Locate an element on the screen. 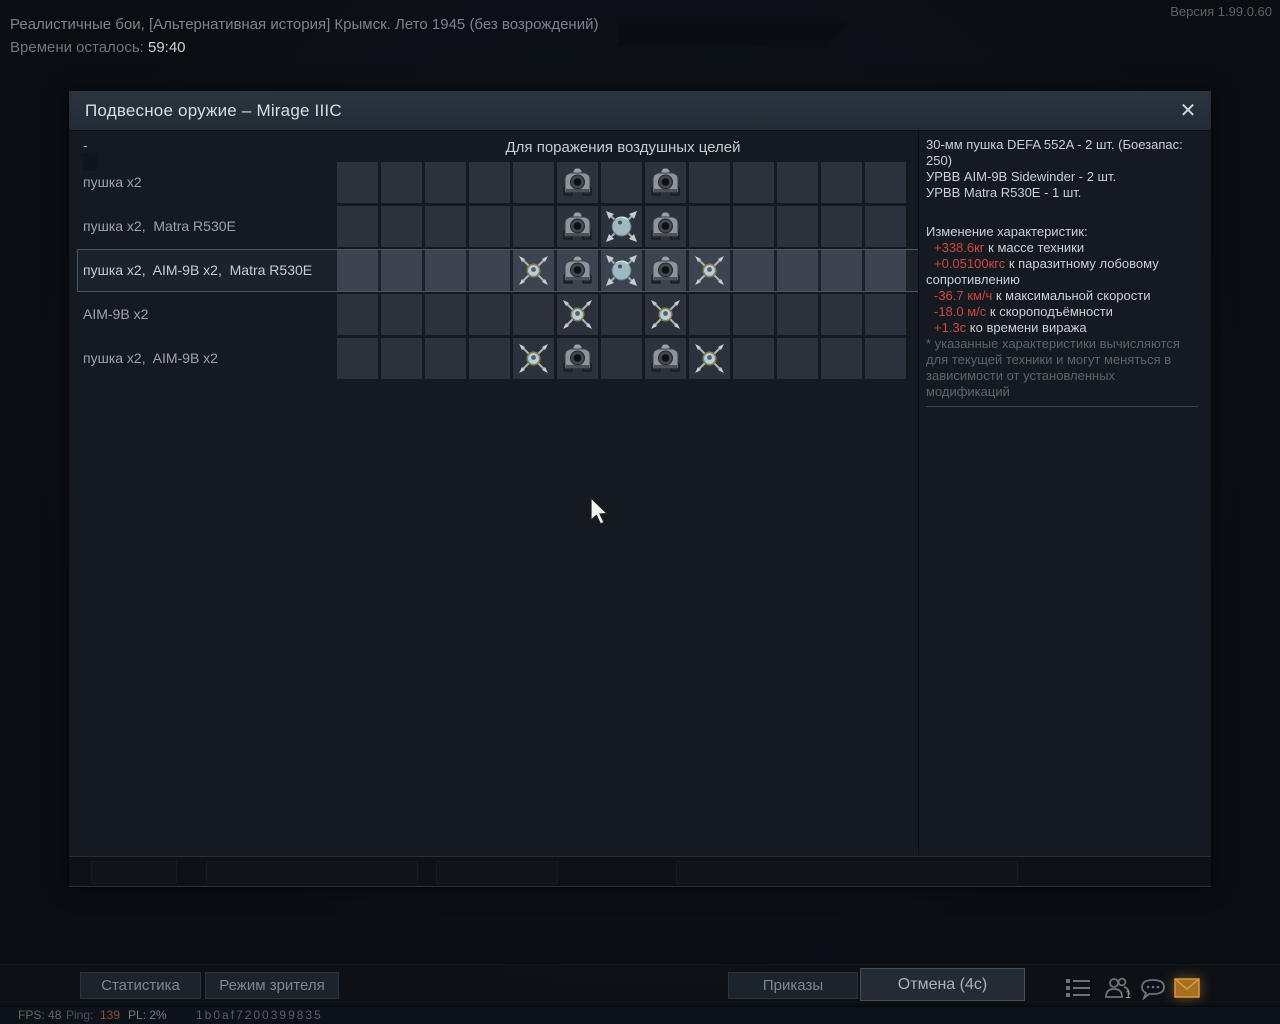 Image resolution: width=1280 pixels, height=1024 pixels. stat-change-line: +1.3с ко времени виража is located at coordinates (1064, 328).